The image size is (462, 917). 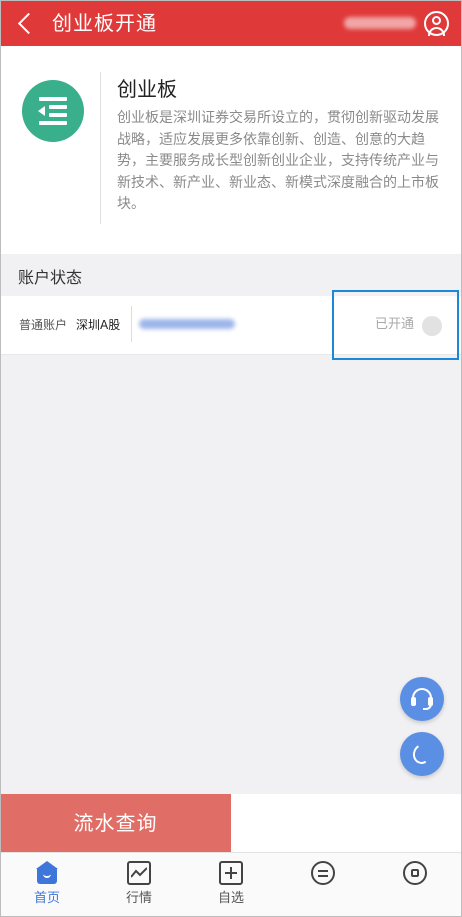 What do you see at coordinates (187, 324) in the screenshot?
I see `masked-account-number` at bounding box center [187, 324].